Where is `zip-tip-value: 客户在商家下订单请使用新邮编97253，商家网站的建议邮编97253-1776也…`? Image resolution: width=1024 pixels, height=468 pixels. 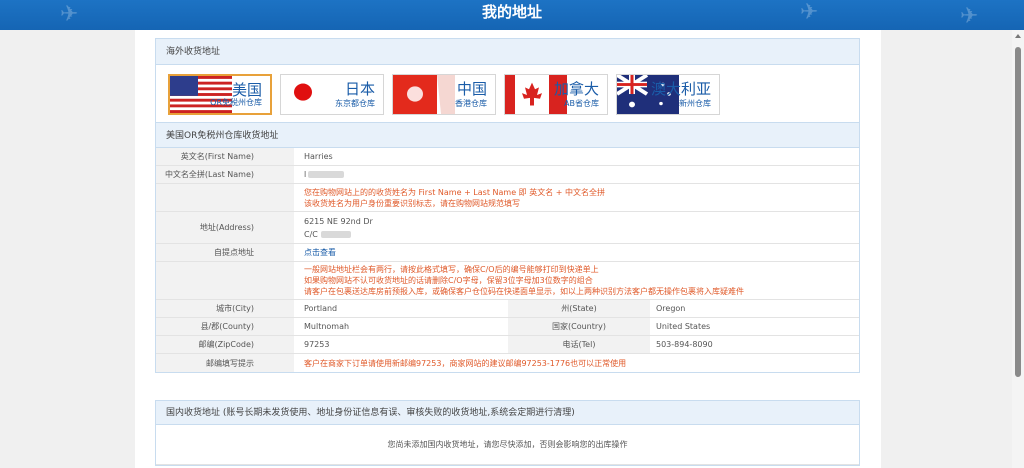
zip-tip-value: 客户在商家下订单请使用新邮编97253，商家网站的建议邮编97253-1776也… is located at coordinates (465, 363).